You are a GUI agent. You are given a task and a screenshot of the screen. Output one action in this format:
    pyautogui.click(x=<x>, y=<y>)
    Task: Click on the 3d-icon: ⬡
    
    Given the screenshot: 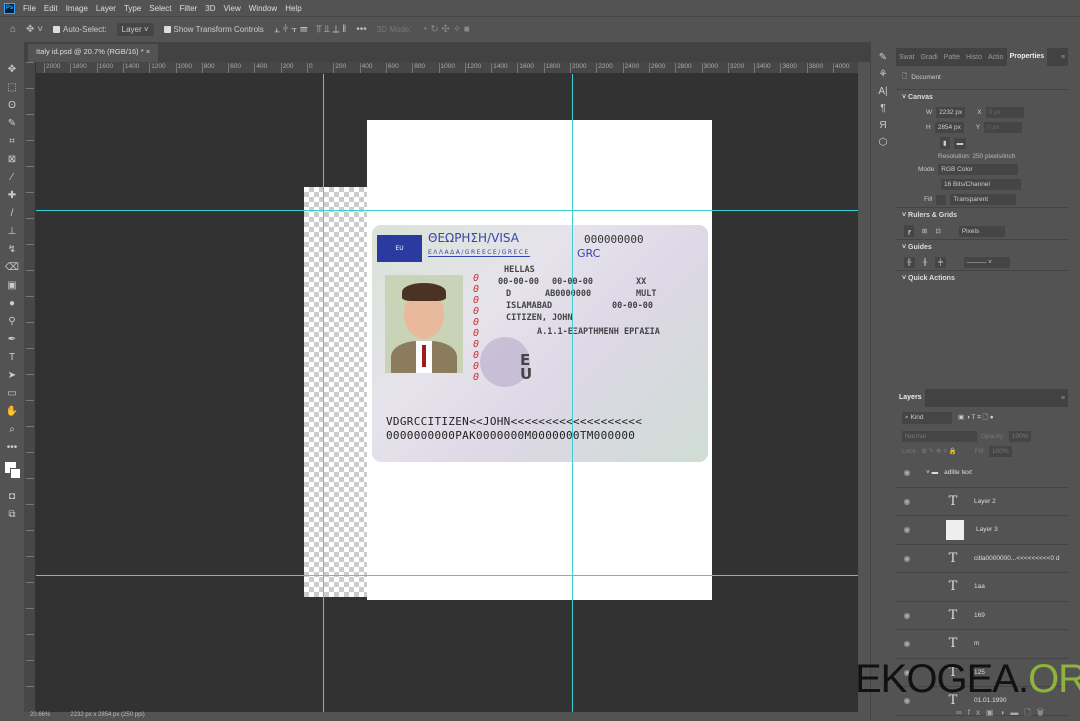 What is the action you would take?
    pyautogui.click(x=883, y=142)
    